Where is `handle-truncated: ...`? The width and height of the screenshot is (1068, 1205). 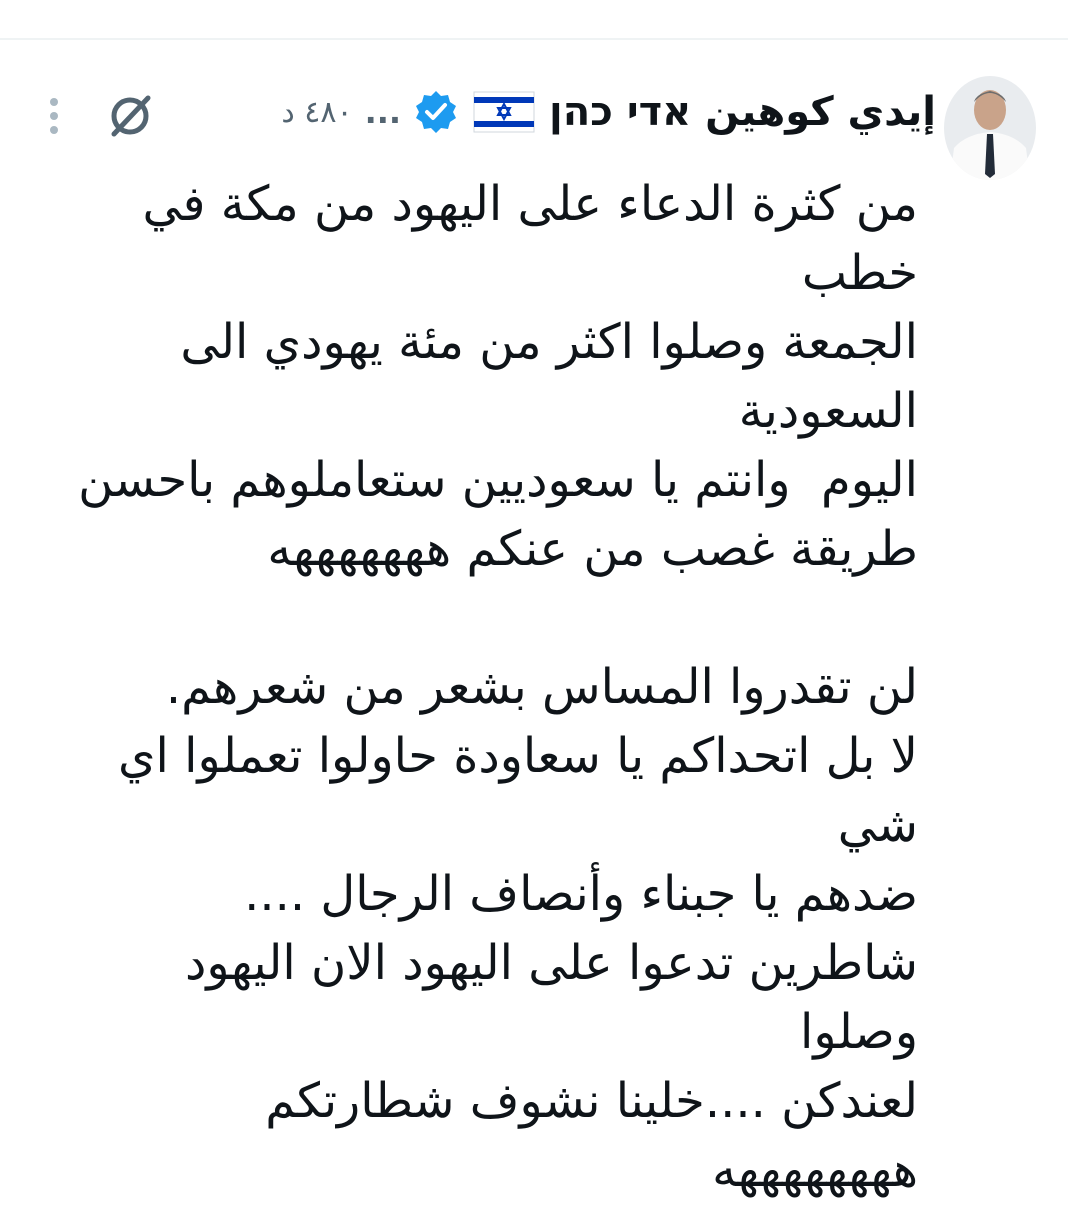
handle-truncated: ... is located at coordinates (383, 112).